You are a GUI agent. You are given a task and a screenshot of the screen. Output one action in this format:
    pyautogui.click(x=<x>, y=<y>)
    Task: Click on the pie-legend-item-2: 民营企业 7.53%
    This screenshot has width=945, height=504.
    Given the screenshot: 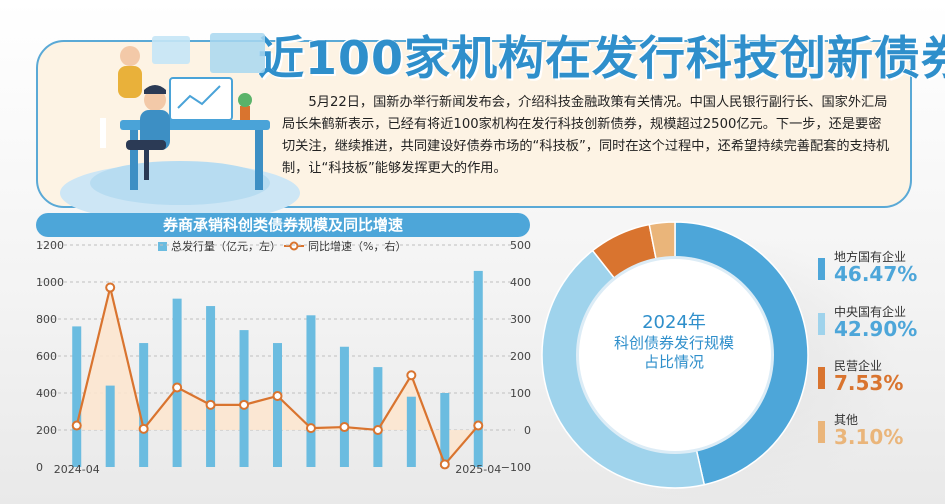 What is the action you would take?
    pyautogui.click(x=878, y=379)
    